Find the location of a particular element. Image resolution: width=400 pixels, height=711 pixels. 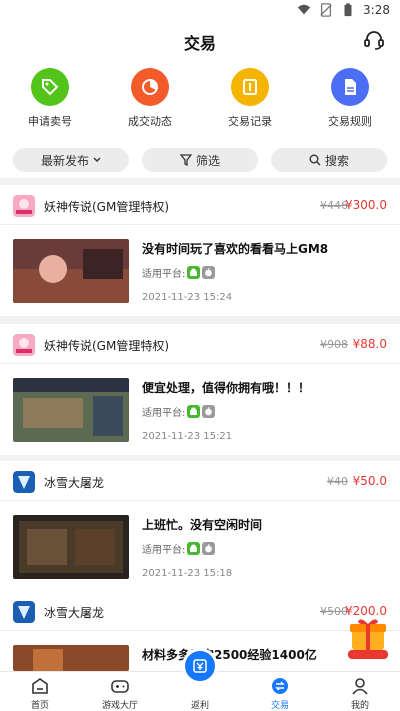

tab-label: 首页 is located at coordinates (39, 706).